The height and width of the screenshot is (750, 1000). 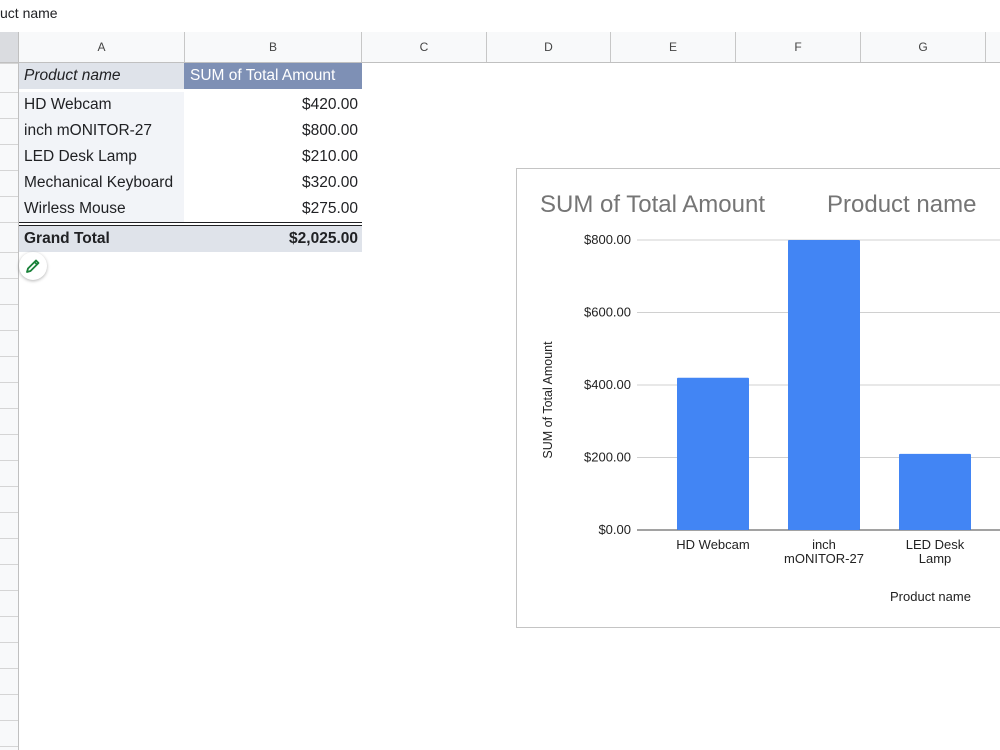 What do you see at coordinates (824, 558) in the screenshot?
I see `x-tick-label: mONITOR-27` at bounding box center [824, 558].